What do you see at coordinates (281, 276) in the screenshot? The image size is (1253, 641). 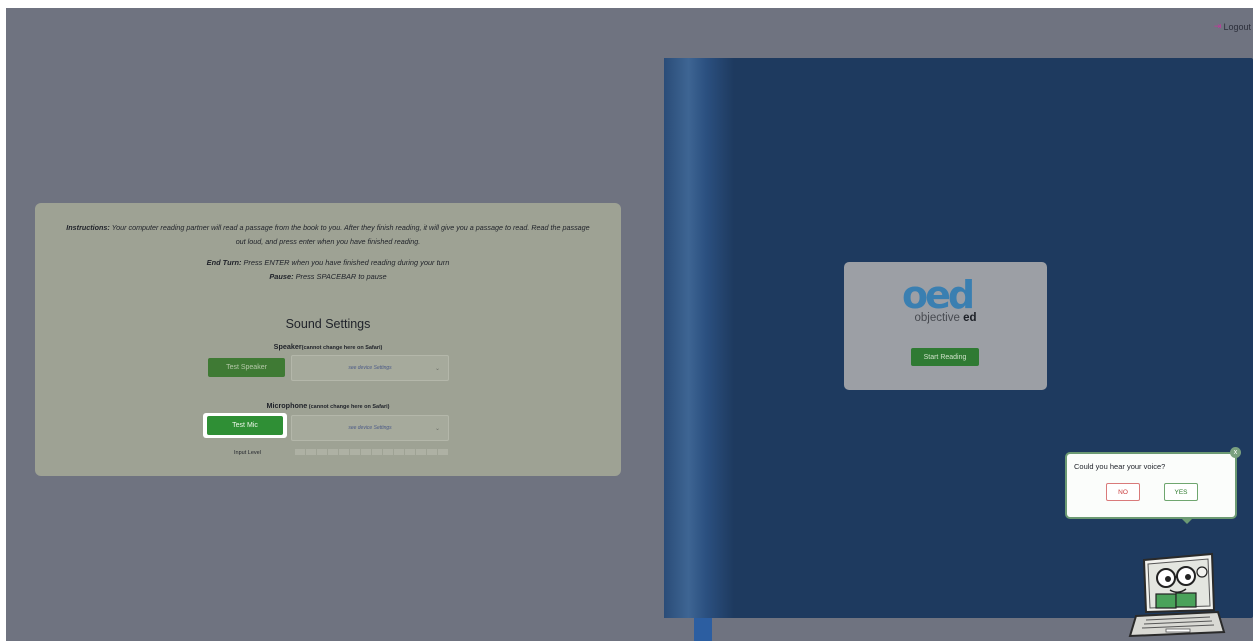 I see `pause-label: Pause:` at bounding box center [281, 276].